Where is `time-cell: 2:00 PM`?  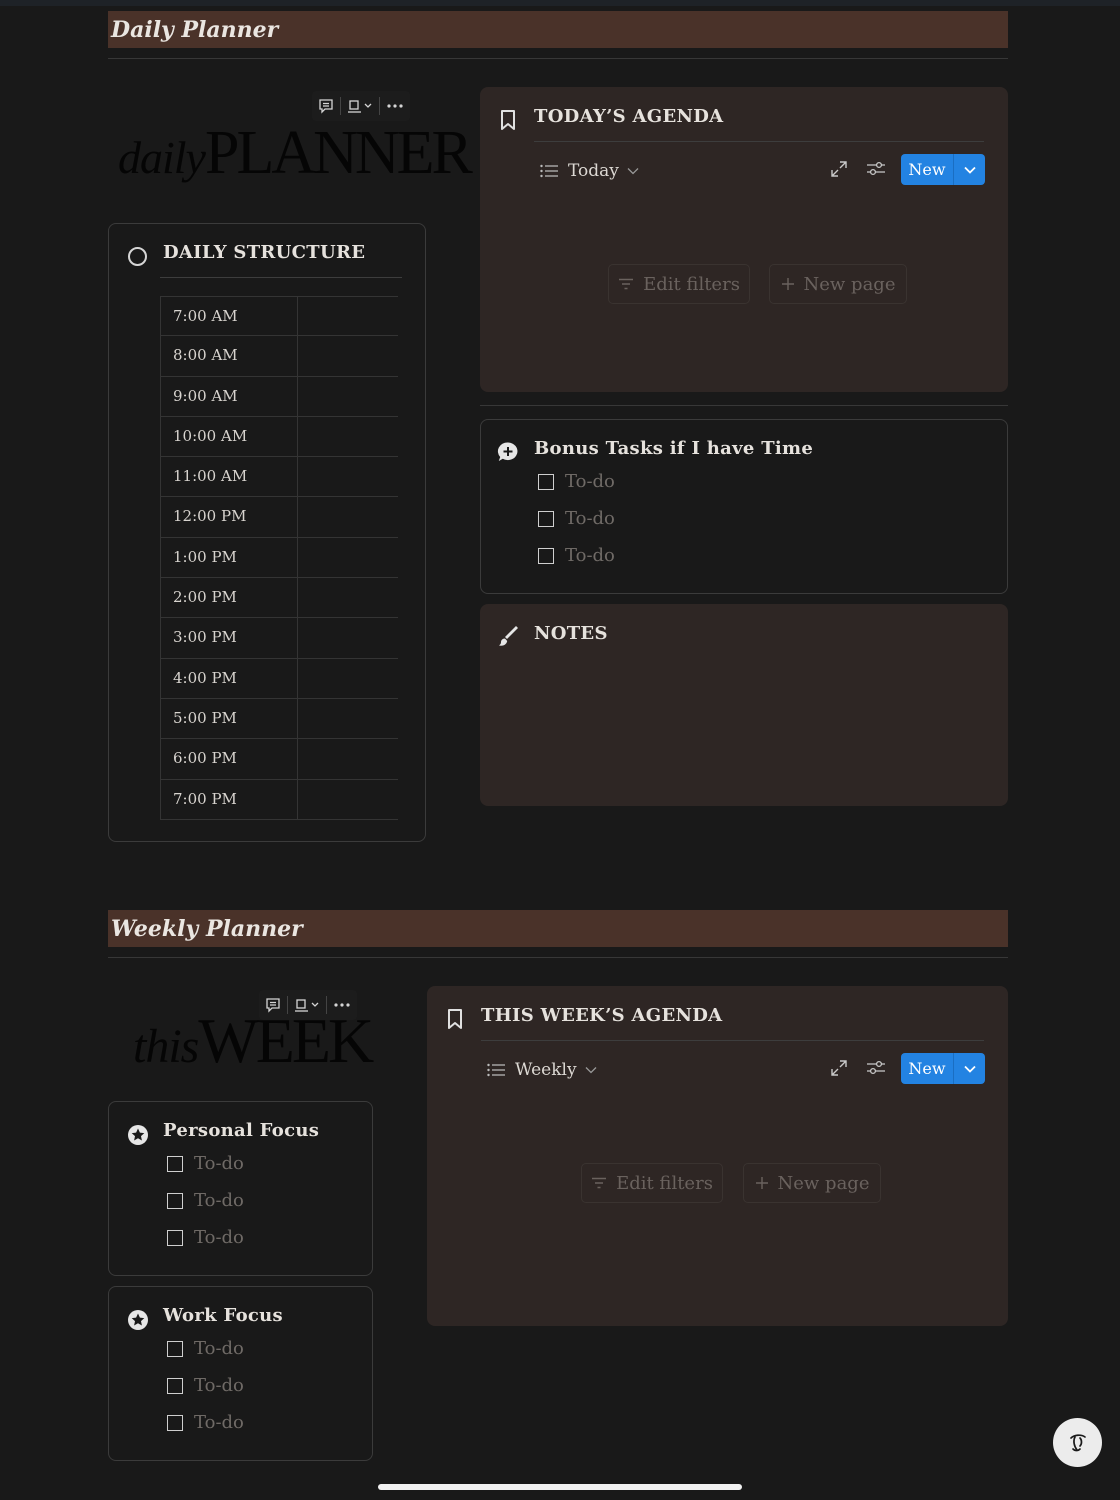 time-cell: 2:00 PM is located at coordinates (229, 598).